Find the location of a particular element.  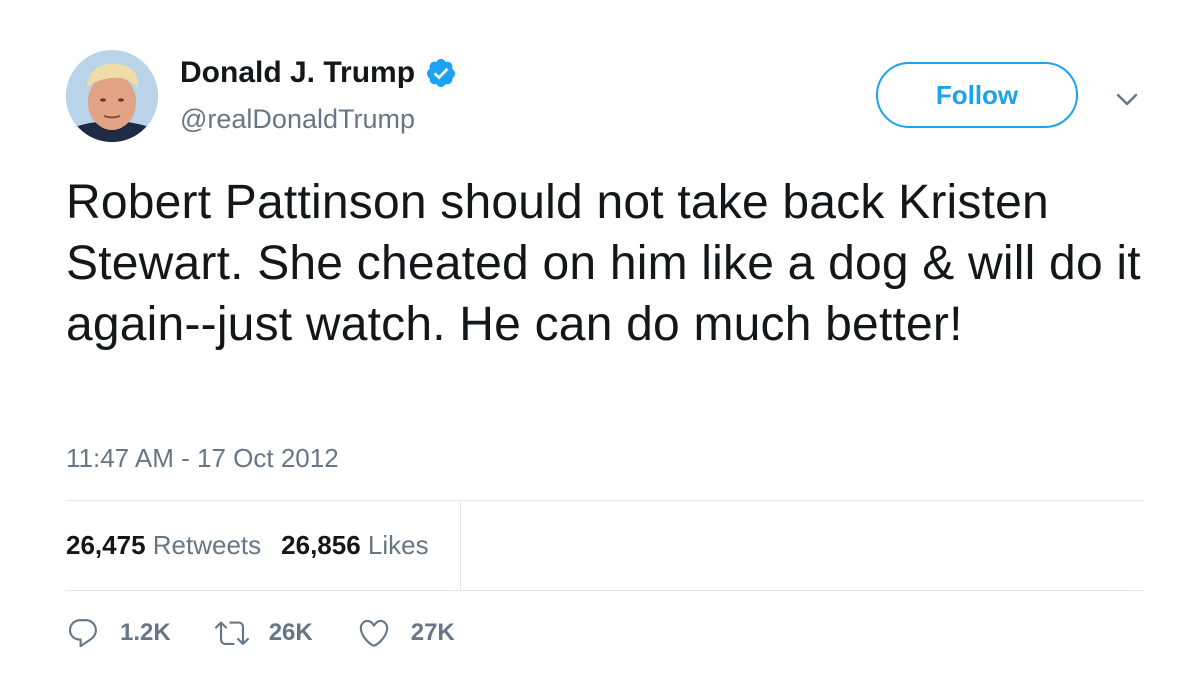

likes-count: 26,856 is located at coordinates (321, 545).